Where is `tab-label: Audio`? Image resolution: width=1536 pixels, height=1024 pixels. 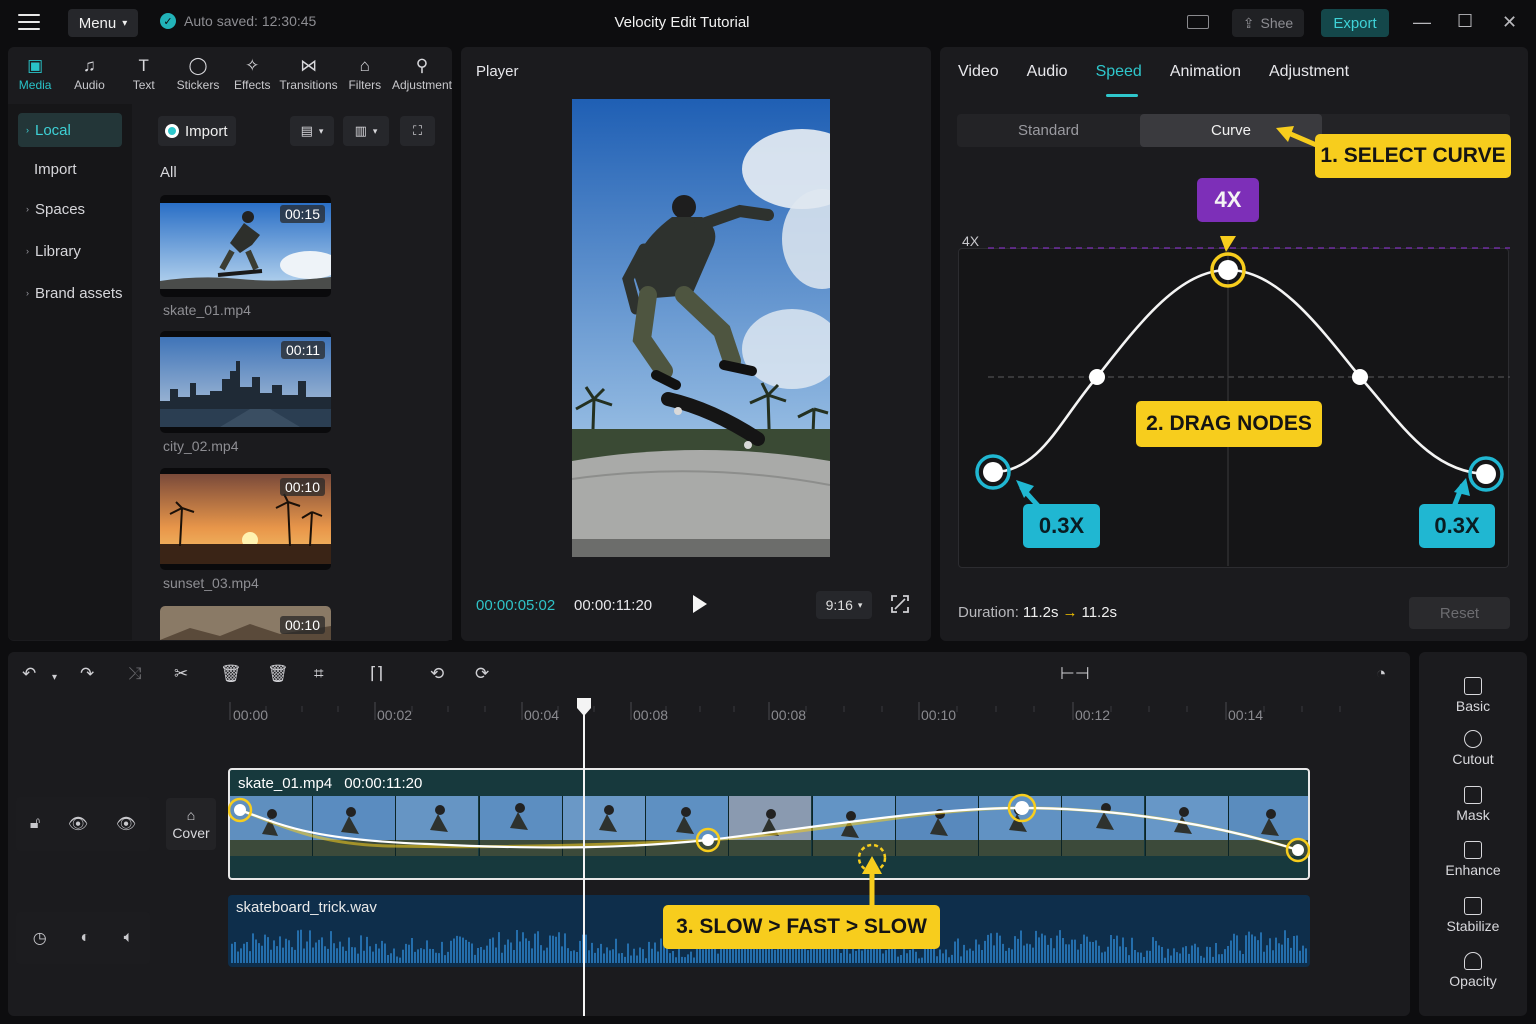 tab-label: Audio is located at coordinates (89, 84).